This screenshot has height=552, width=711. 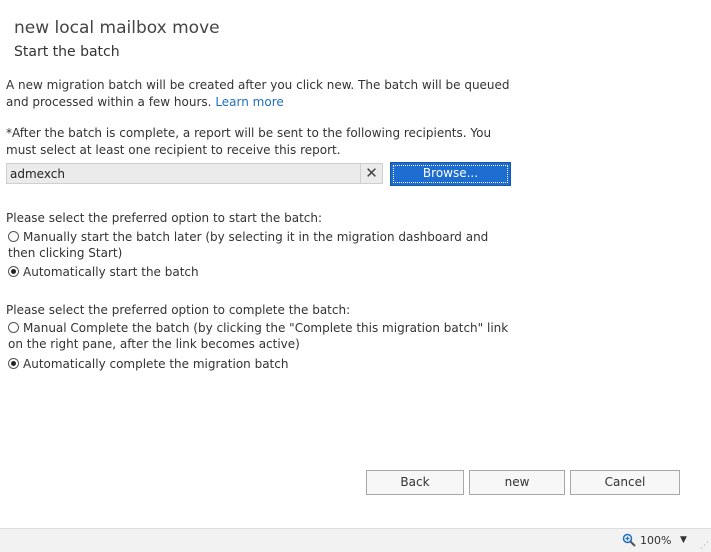 What do you see at coordinates (704, 546) in the screenshot?
I see `resize-grip-icon: ⋰` at bounding box center [704, 546].